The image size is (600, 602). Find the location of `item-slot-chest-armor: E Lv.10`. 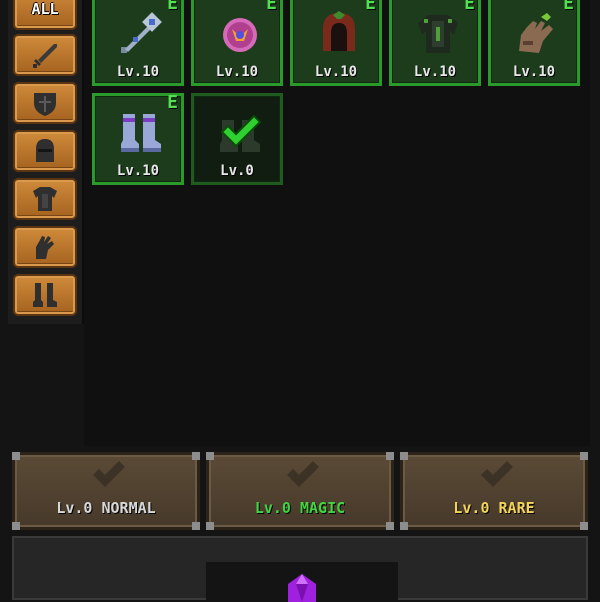

item-slot-chest-armor: E Lv.10 is located at coordinates (435, 43).